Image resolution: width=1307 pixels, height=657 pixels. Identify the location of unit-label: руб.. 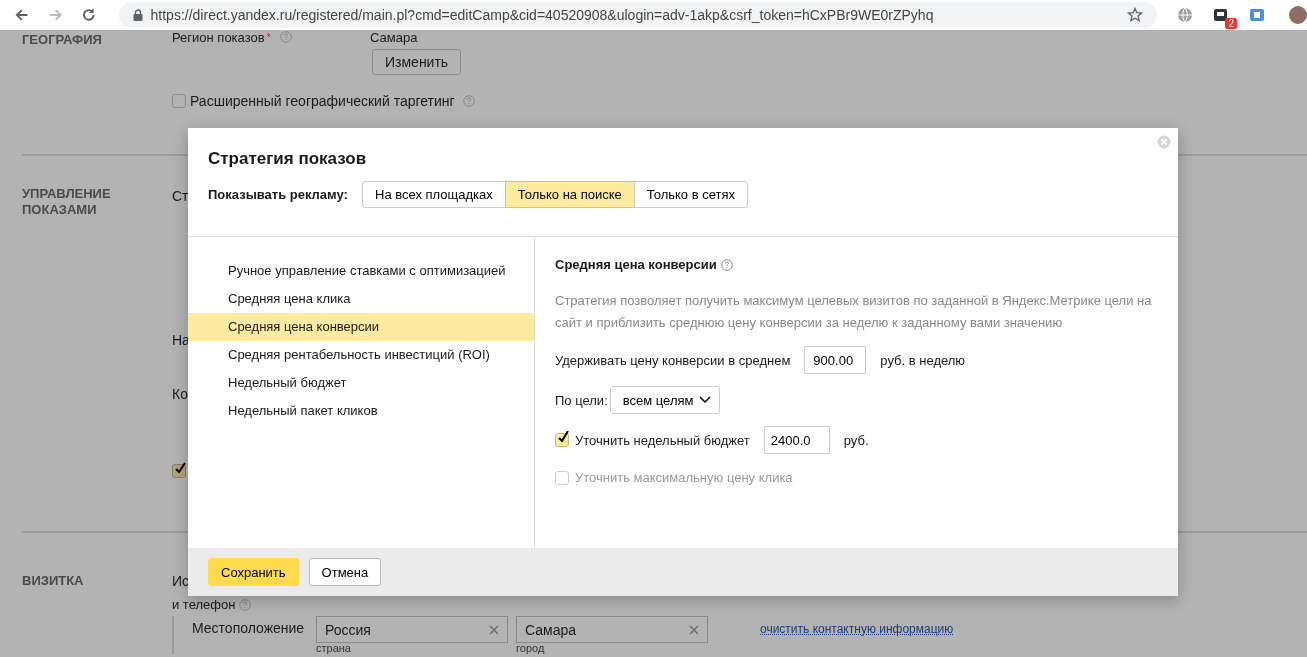
(856, 440).